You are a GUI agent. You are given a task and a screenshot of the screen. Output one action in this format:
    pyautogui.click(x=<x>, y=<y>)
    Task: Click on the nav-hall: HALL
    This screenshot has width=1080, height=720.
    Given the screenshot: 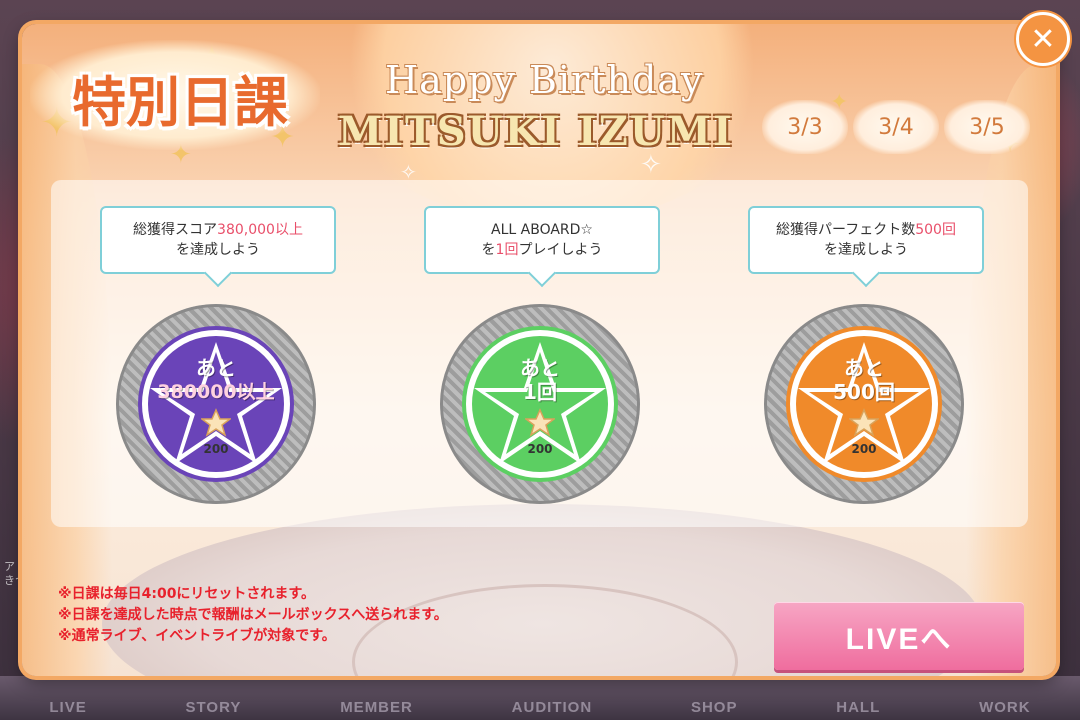 What is the action you would take?
    pyautogui.click(x=858, y=707)
    